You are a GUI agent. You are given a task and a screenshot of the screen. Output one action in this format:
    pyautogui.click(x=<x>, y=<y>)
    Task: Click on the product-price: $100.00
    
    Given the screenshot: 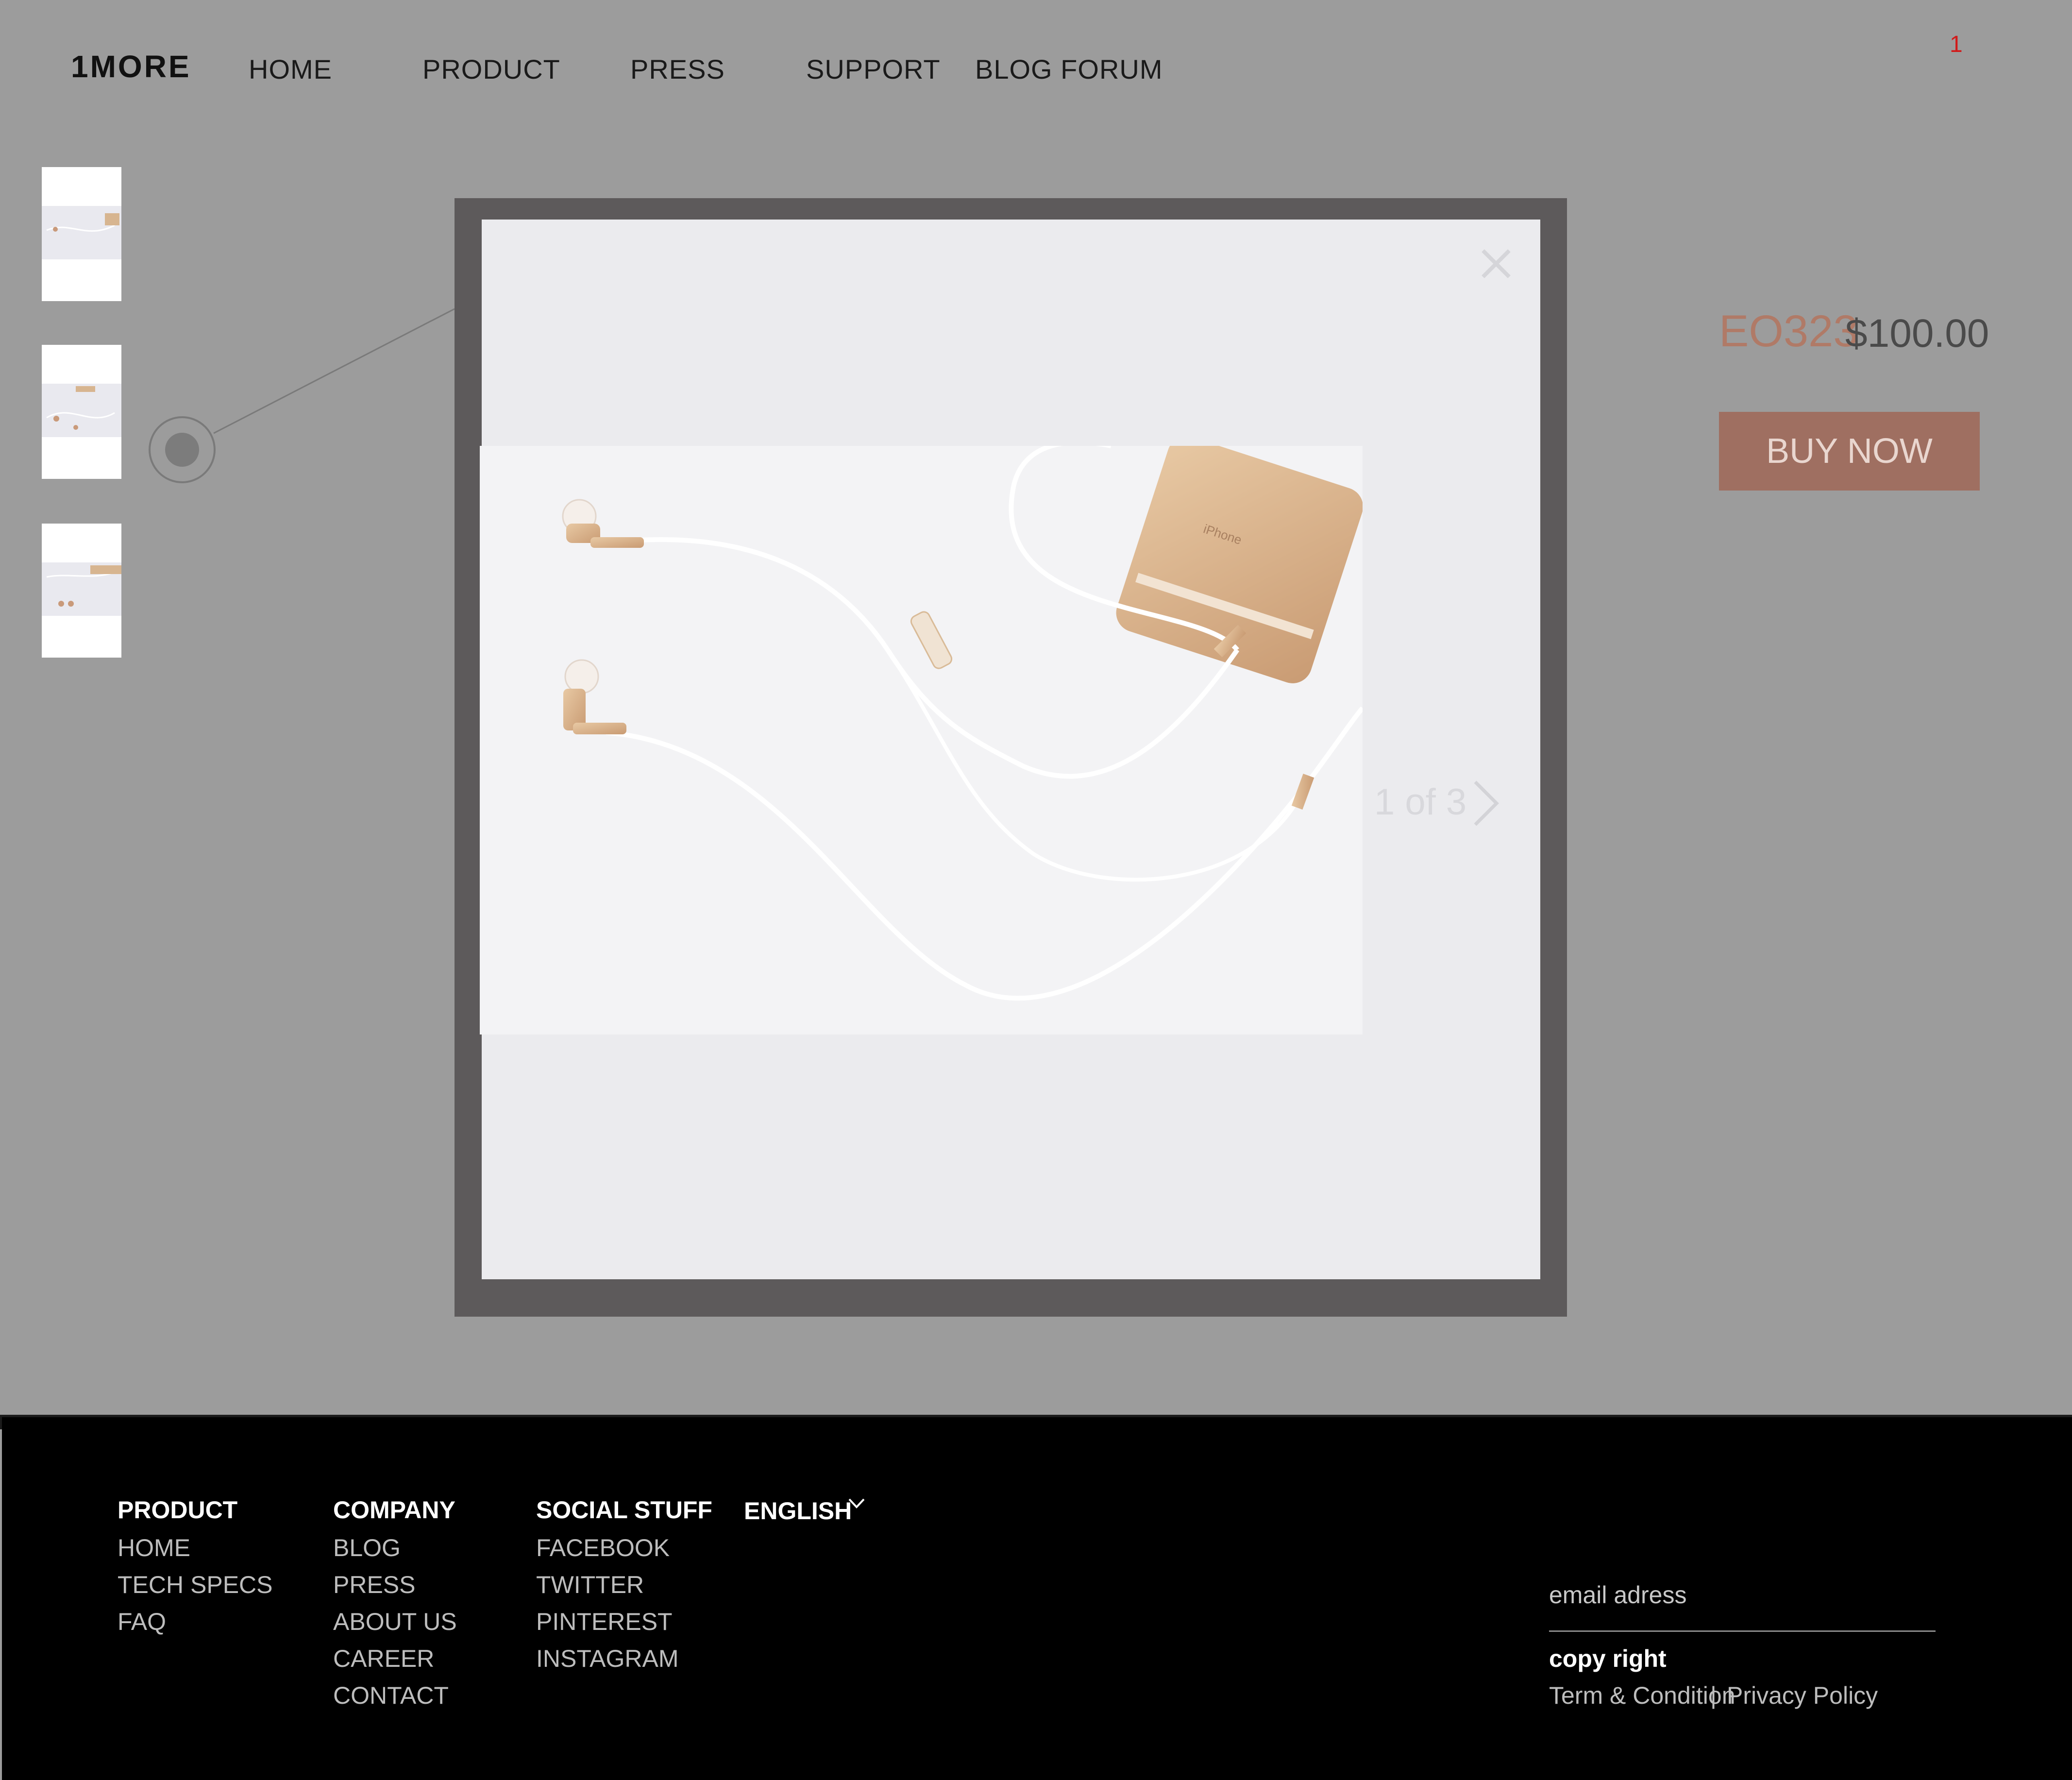 What is the action you would take?
    pyautogui.click(x=1917, y=333)
    